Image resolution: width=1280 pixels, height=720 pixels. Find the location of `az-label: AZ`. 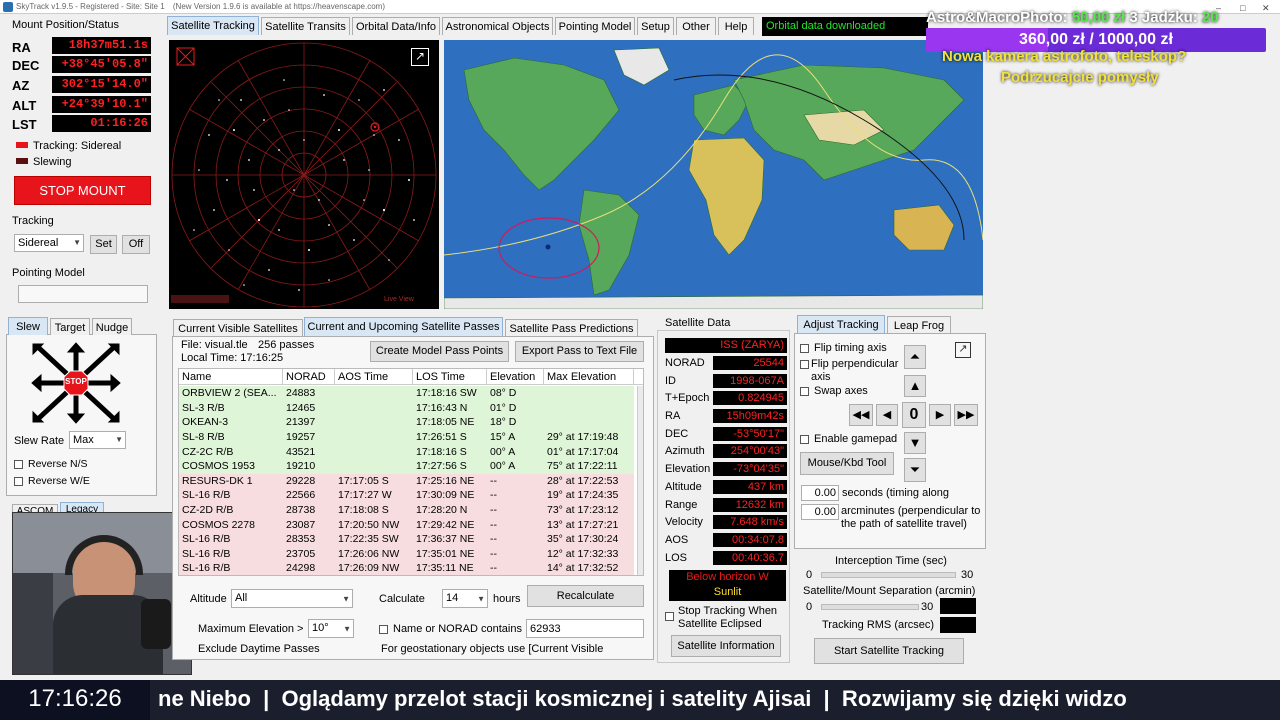

az-label: AZ is located at coordinates (21, 85).